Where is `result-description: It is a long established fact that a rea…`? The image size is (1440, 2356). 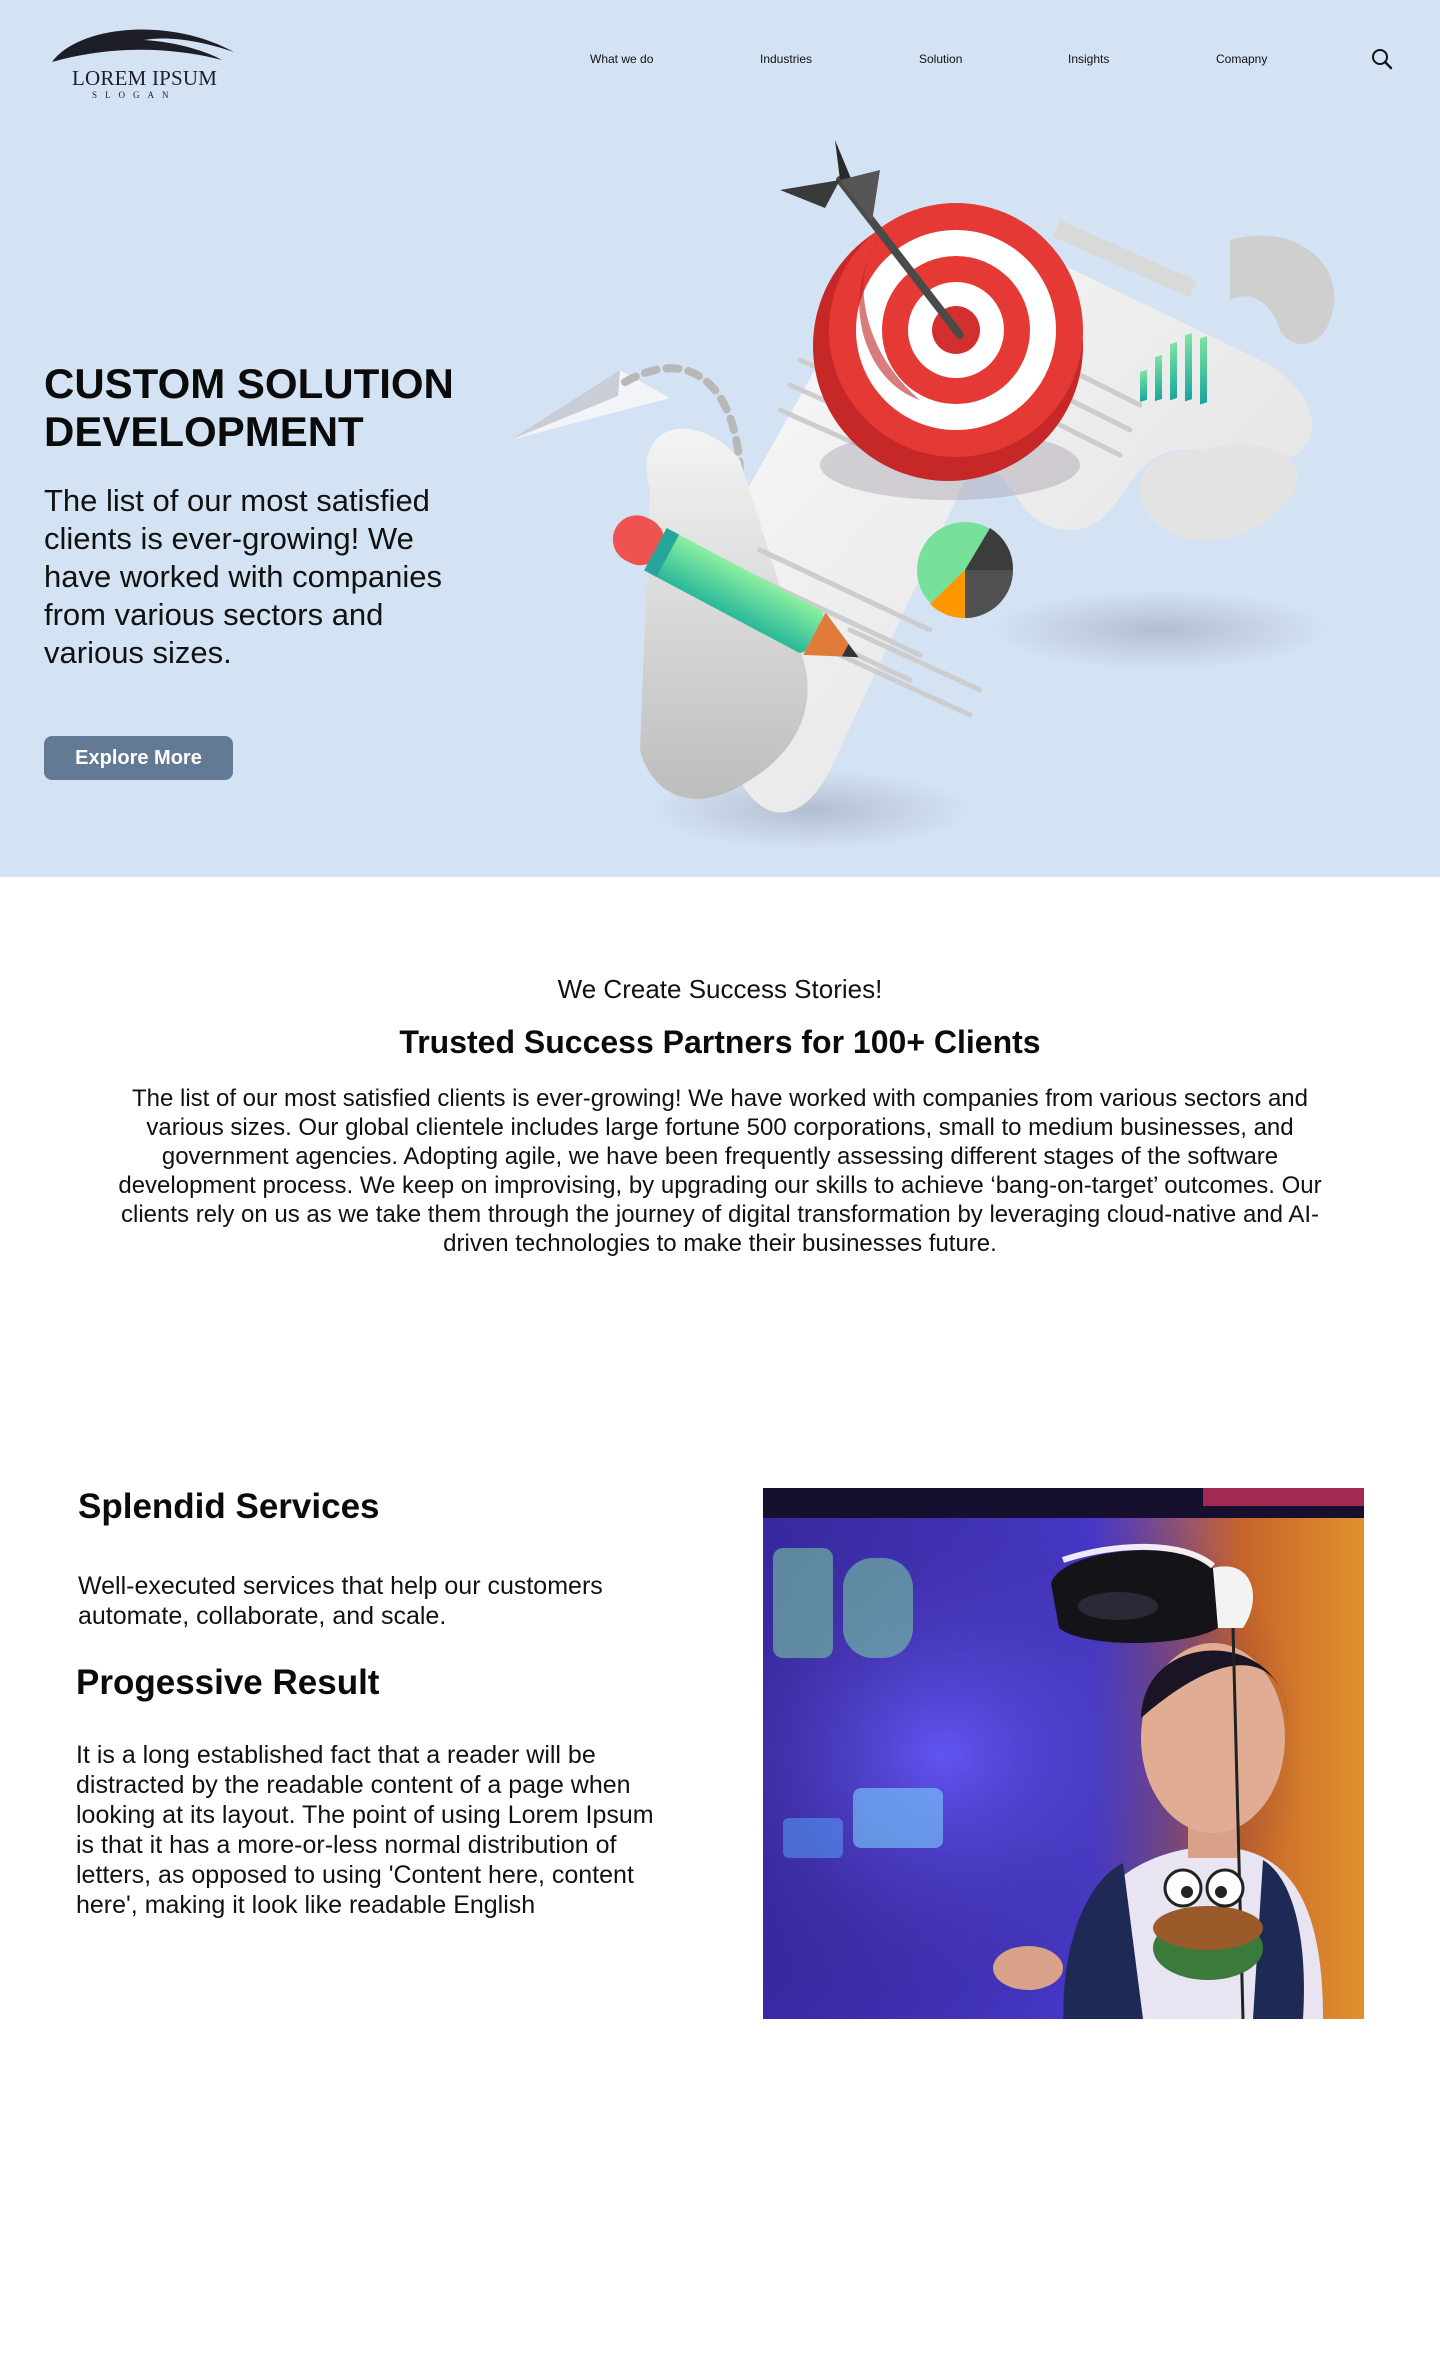 result-description: It is a long established fact that a rea… is located at coordinates (365, 1830).